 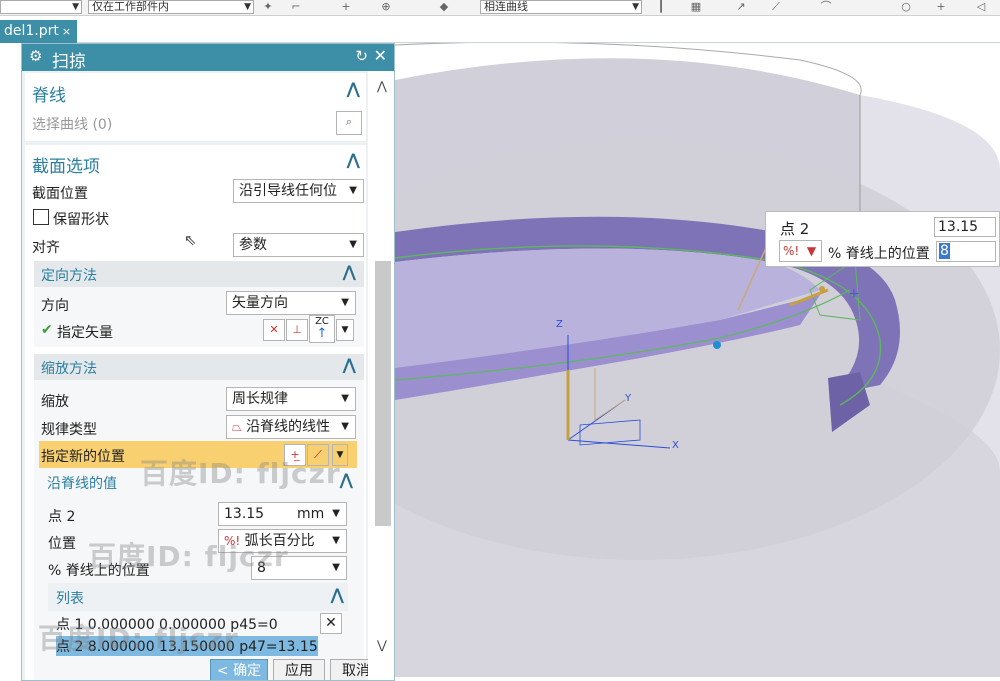 I want to click on arrow-icon: ↗, so click(x=741, y=7).